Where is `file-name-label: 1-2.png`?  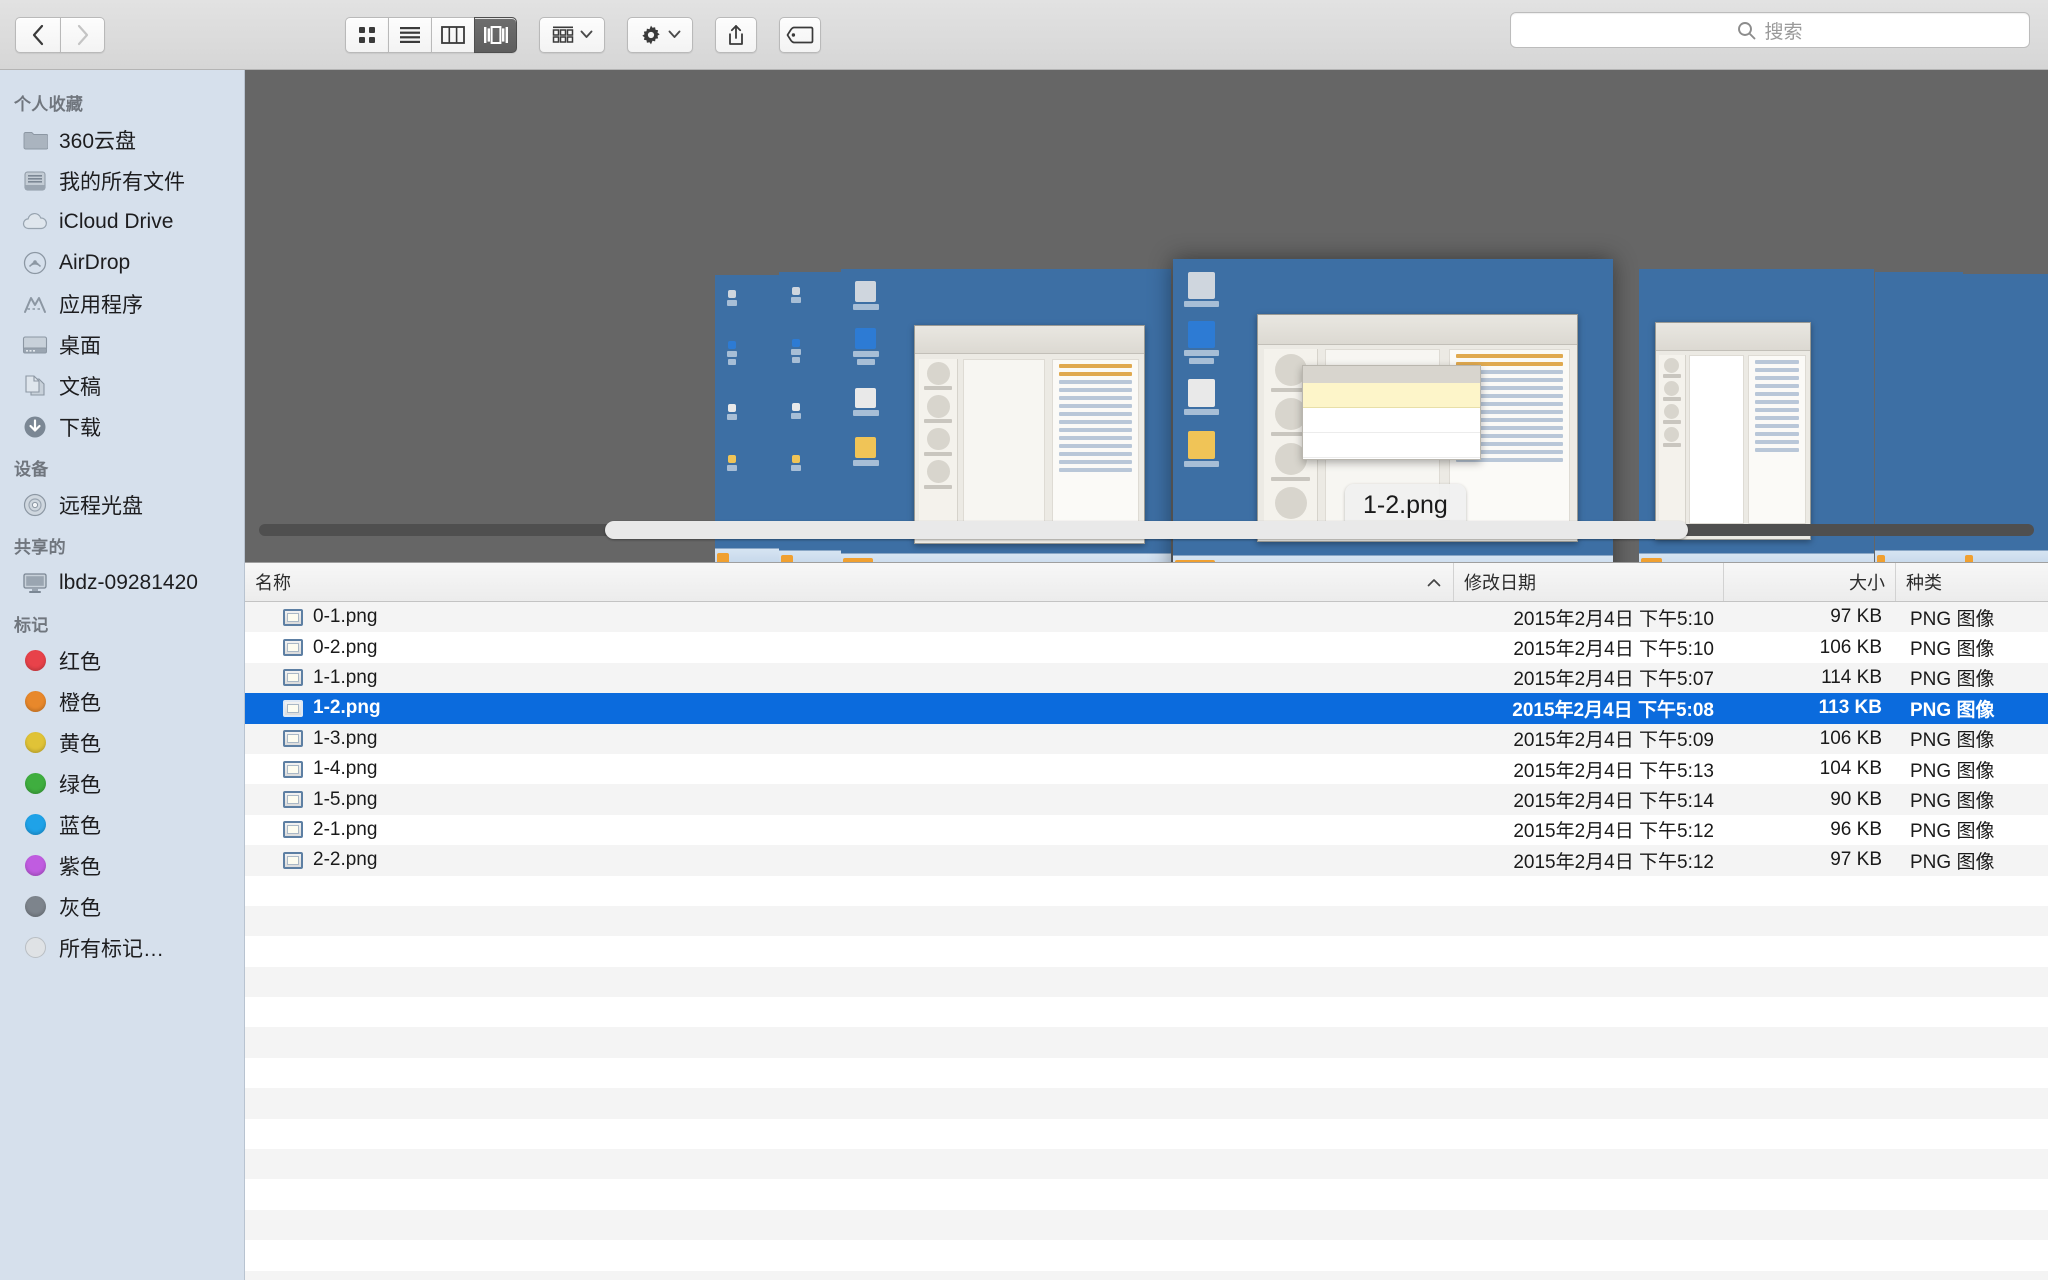
file-name-label: 1-2.png is located at coordinates (347, 708).